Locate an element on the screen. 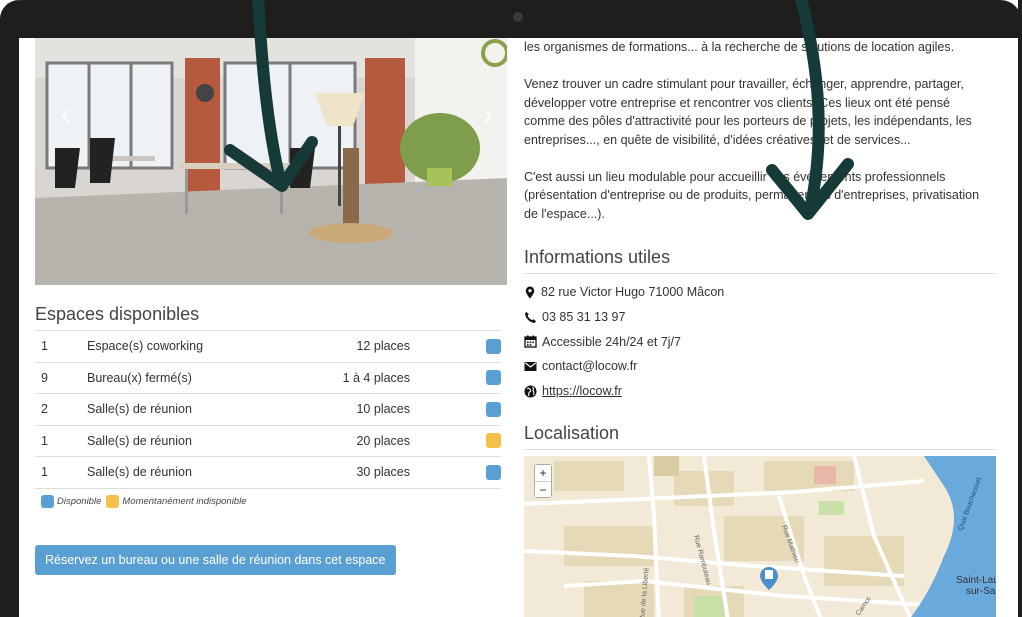 This screenshot has height=617, width=1022. device-bezel-left is located at coordinates (9, 308).